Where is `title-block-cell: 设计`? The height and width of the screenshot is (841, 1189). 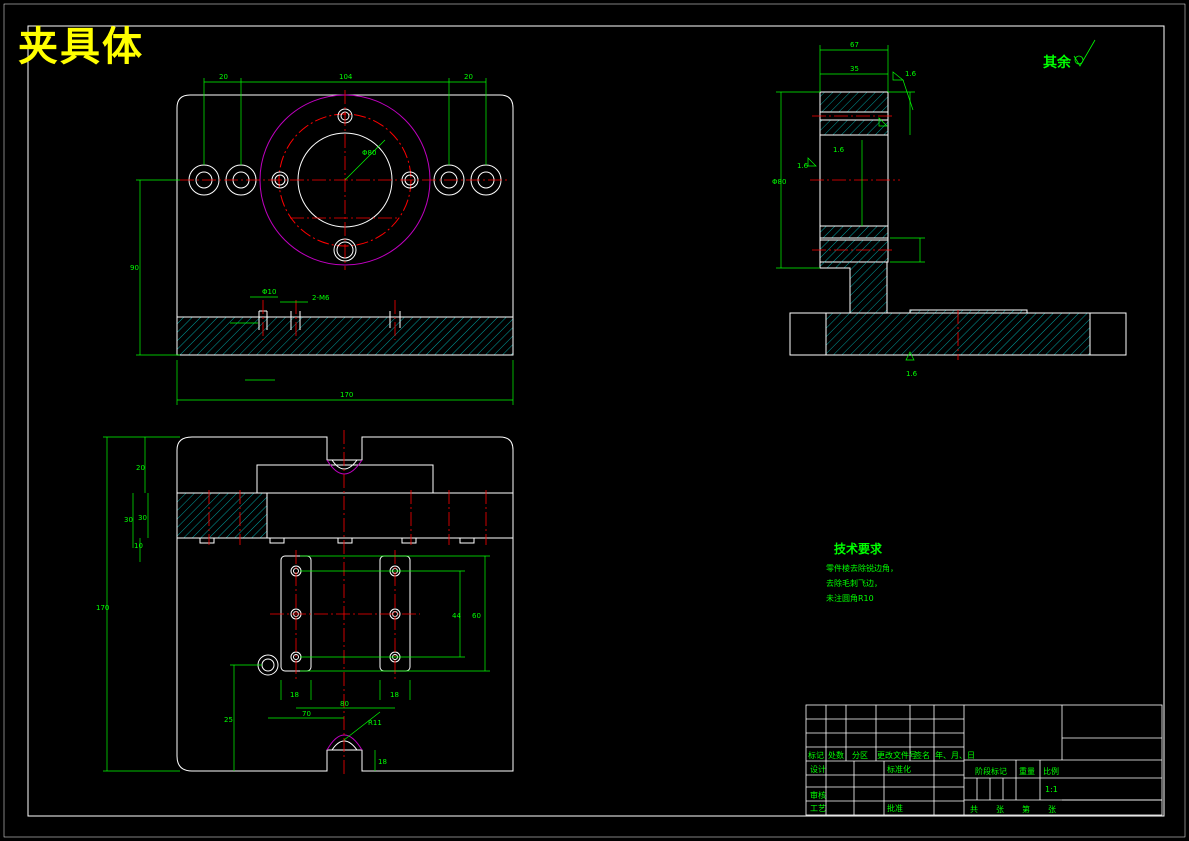
title-block-cell: 设计 is located at coordinates (818, 769).